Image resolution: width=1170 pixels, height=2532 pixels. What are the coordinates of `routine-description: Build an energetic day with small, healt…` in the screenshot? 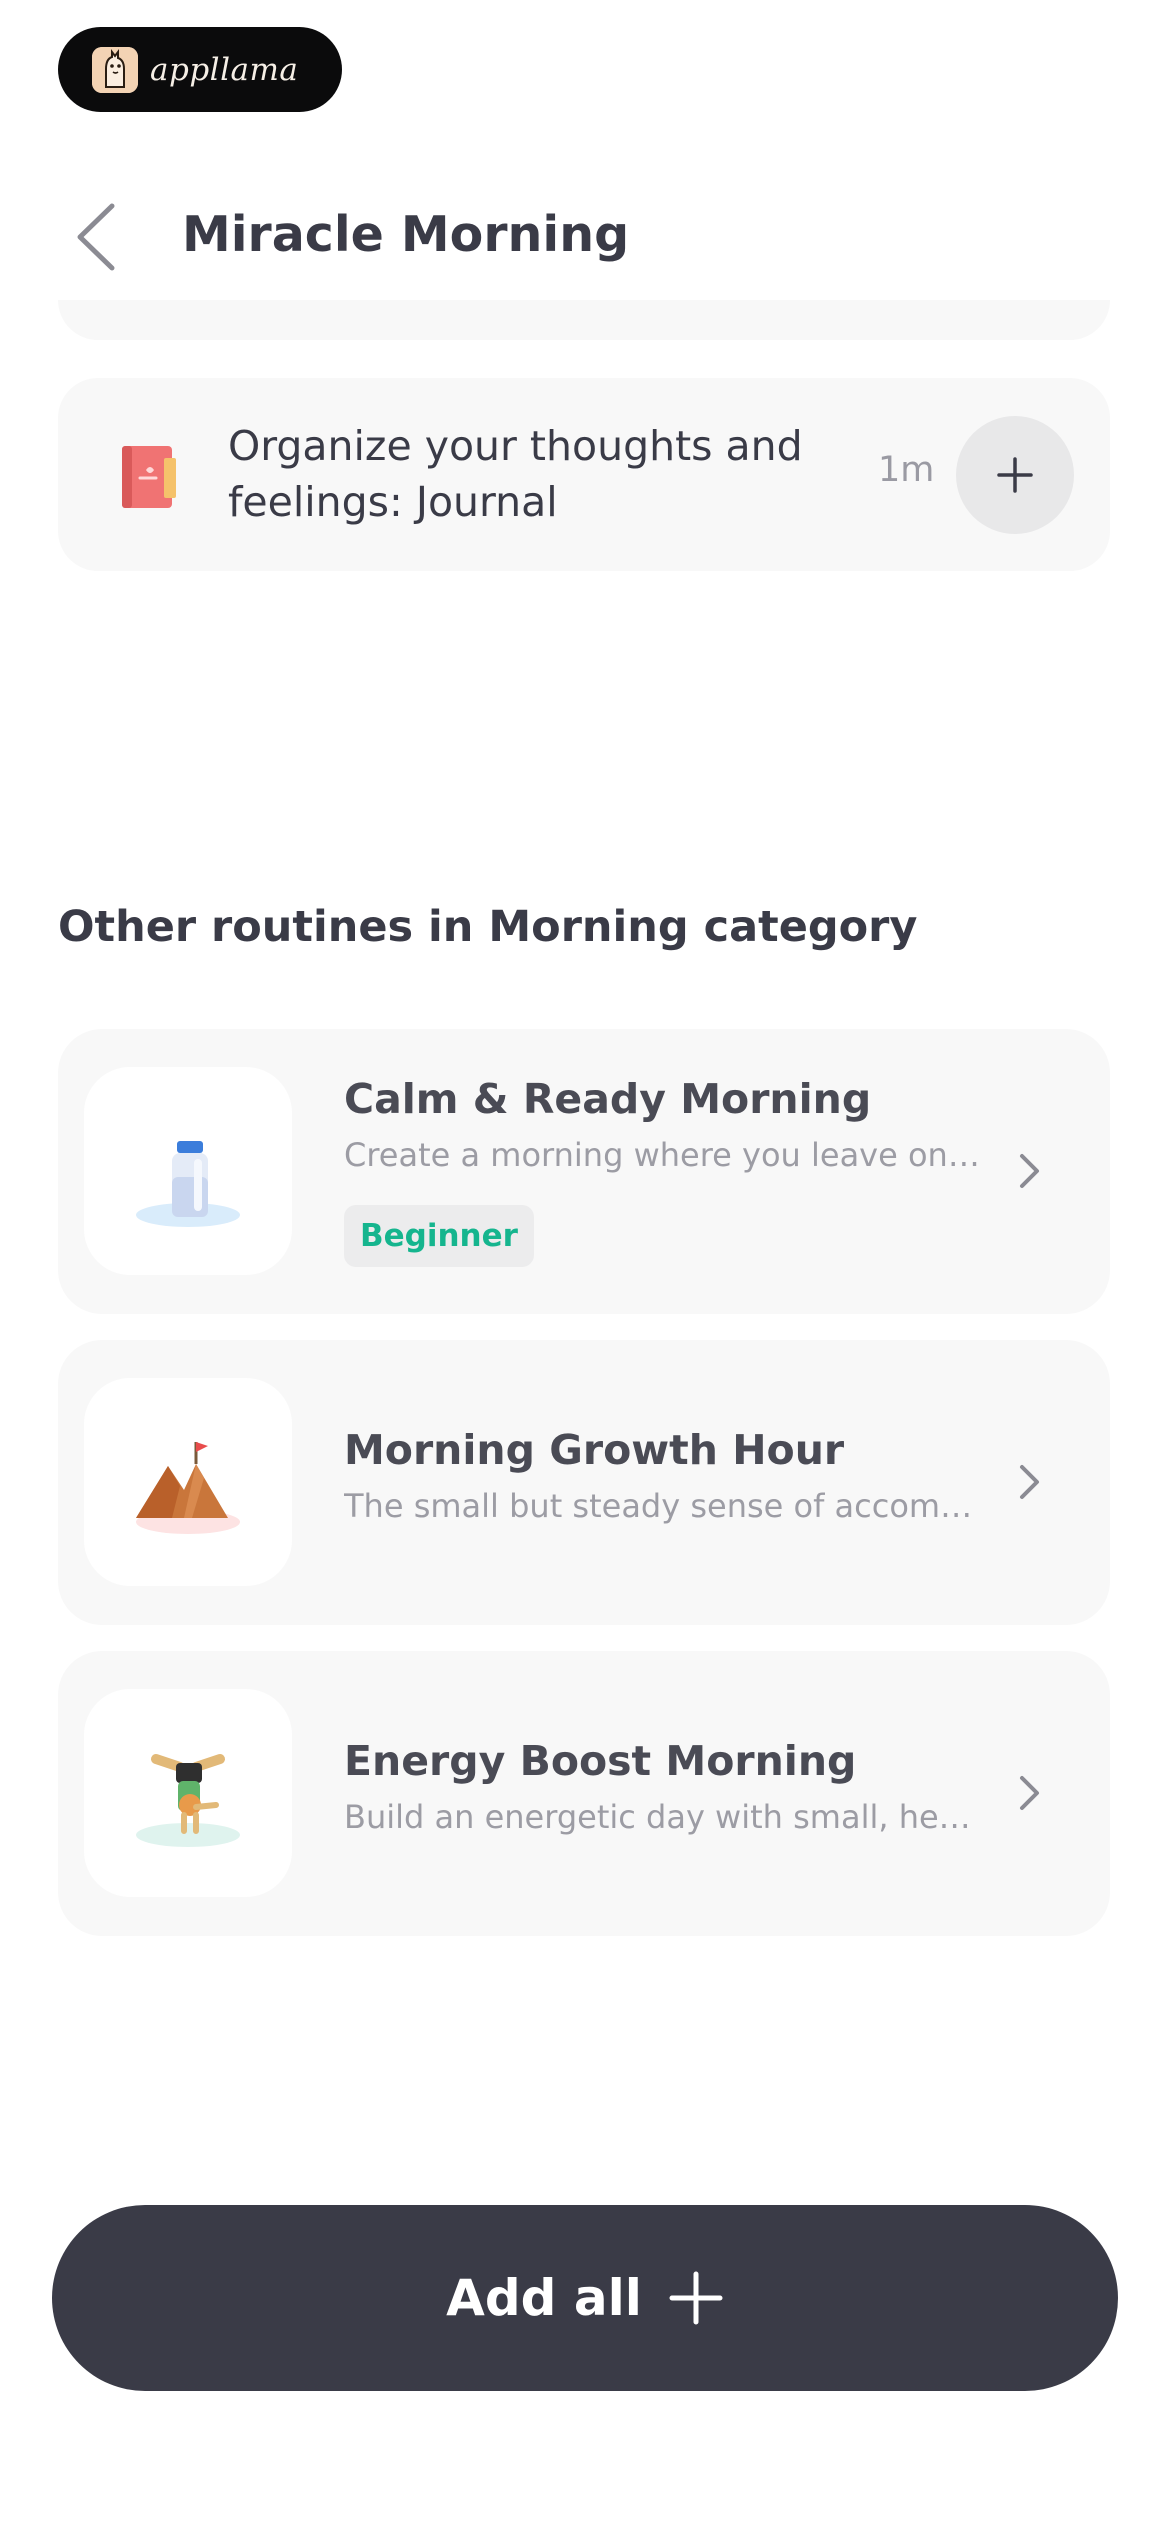 It's located at (664, 1817).